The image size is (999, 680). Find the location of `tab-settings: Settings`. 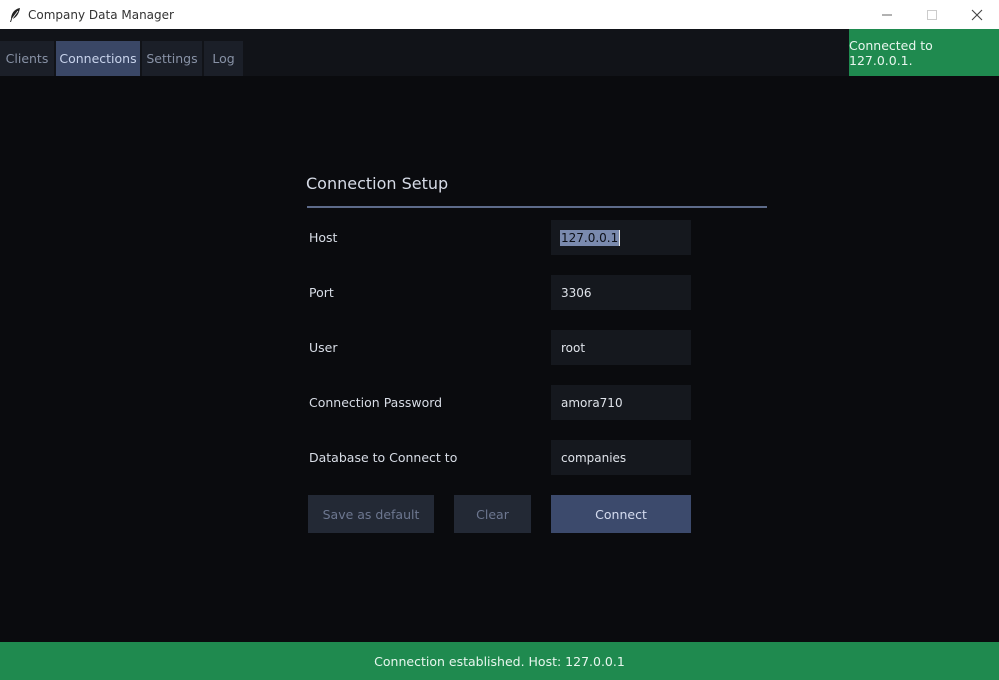

tab-settings: Settings is located at coordinates (172, 58).